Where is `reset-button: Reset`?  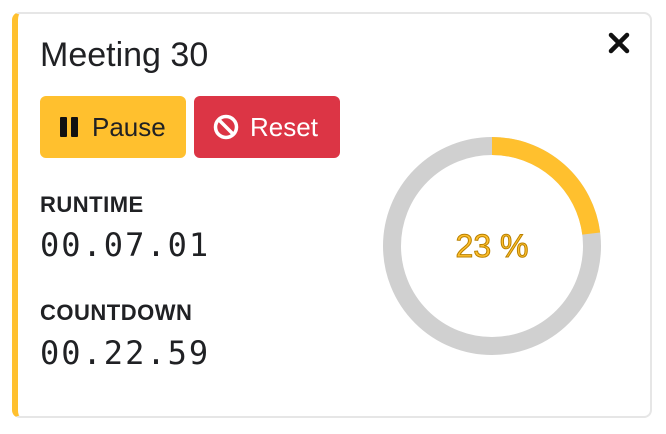
reset-button: Reset is located at coordinates (267, 127).